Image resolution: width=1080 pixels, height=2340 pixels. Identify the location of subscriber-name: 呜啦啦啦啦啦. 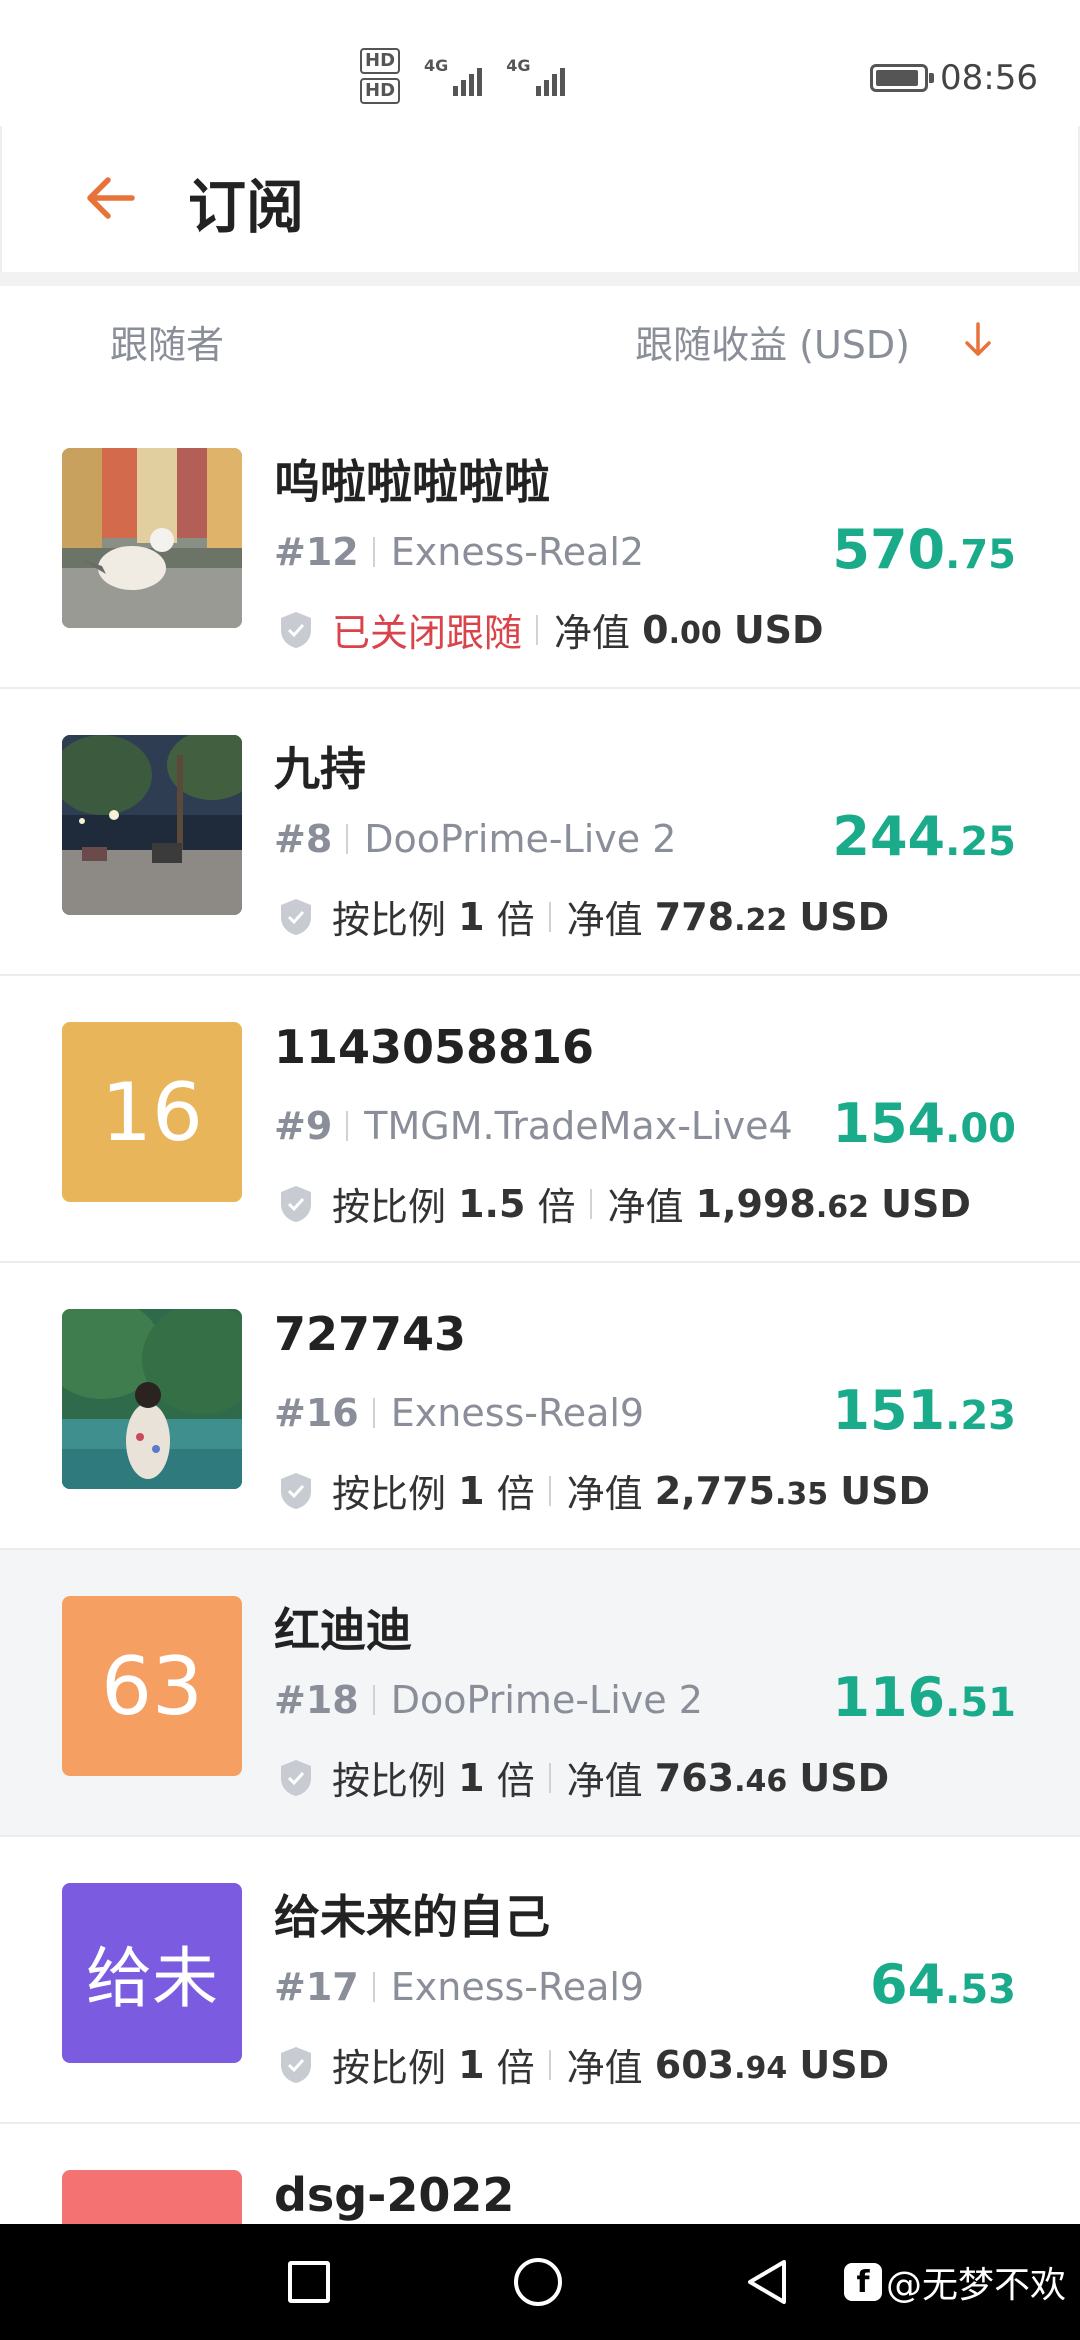
(412, 482).